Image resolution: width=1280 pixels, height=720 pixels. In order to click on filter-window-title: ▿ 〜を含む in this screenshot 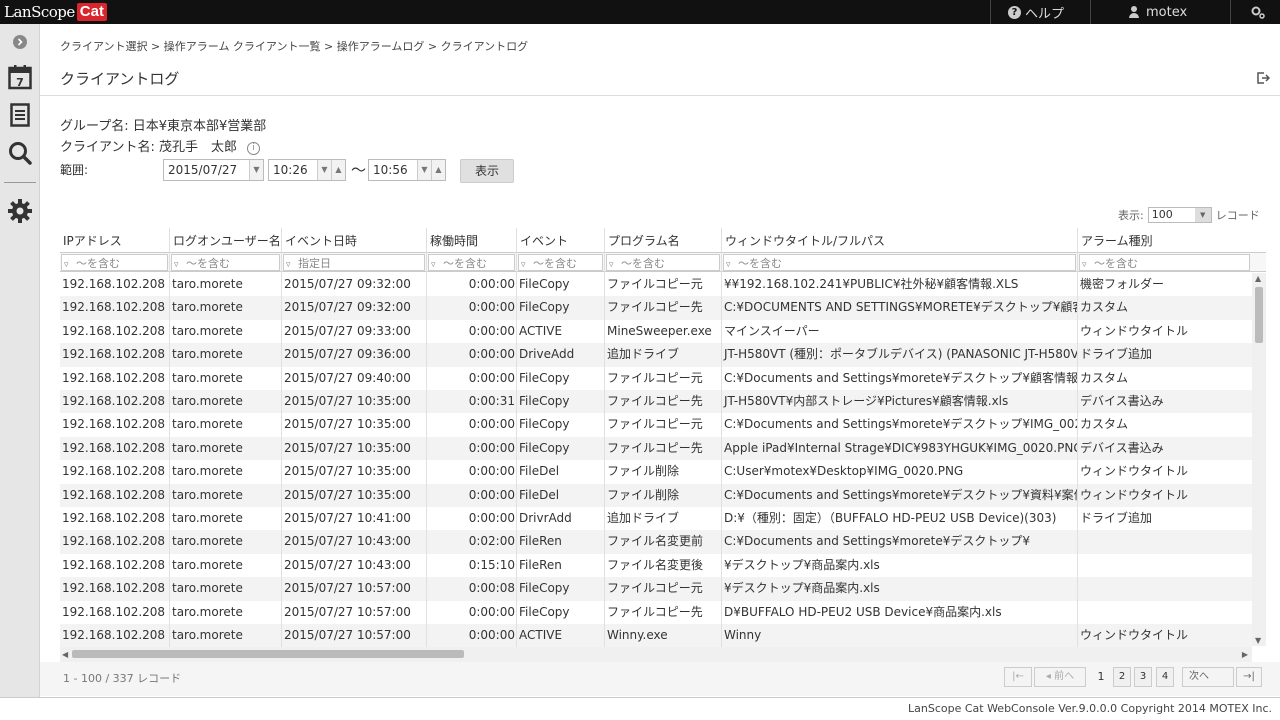, I will do `click(899, 262)`.